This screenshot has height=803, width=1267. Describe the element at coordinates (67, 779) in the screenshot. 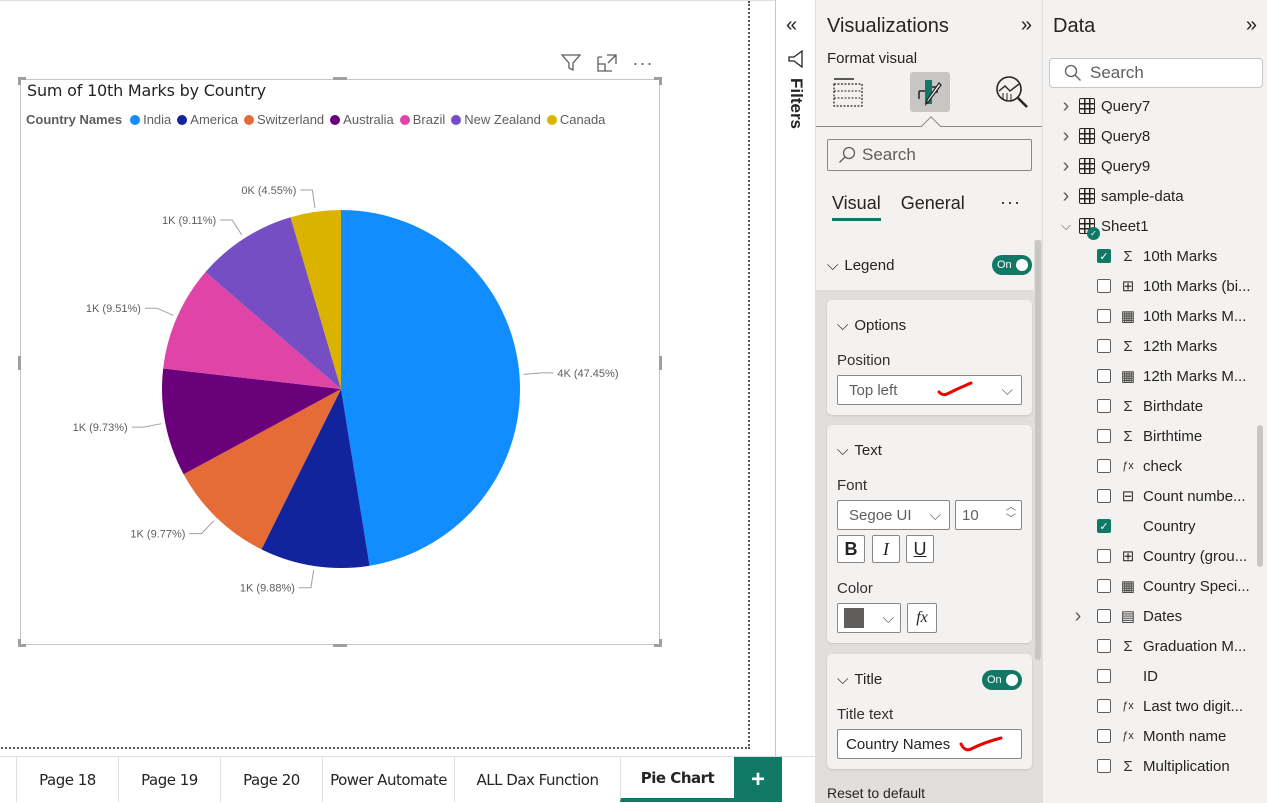

I see `page-tab: Page 18` at that location.